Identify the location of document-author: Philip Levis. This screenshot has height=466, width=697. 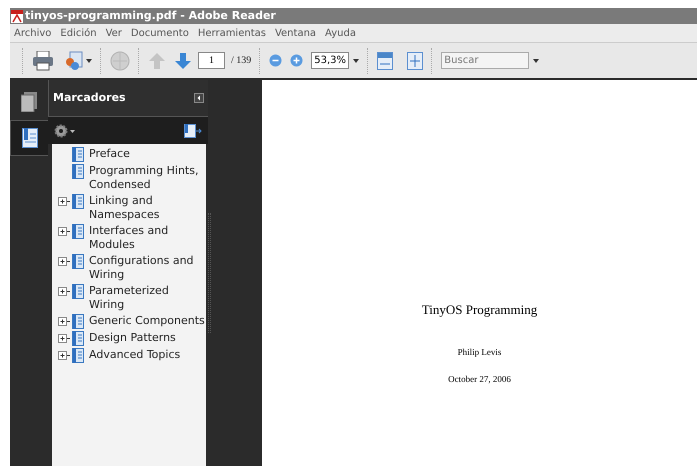
(480, 352).